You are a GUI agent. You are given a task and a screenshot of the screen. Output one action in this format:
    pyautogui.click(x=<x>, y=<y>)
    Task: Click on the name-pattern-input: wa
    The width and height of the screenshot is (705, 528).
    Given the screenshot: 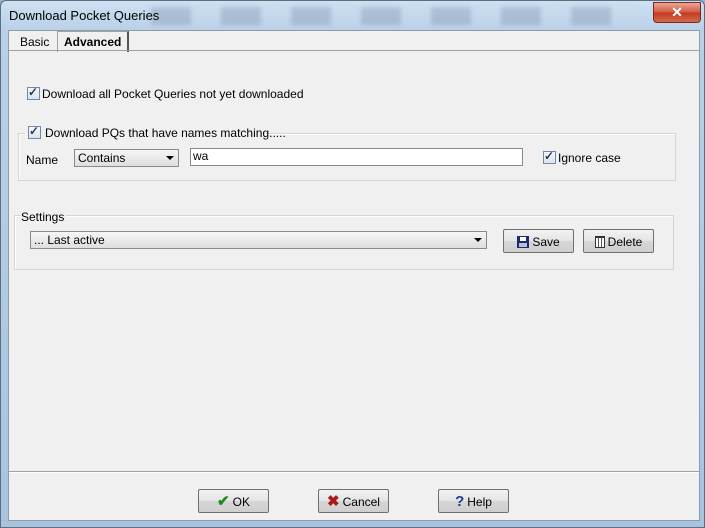 What is the action you would take?
    pyautogui.click(x=356, y=157)
    